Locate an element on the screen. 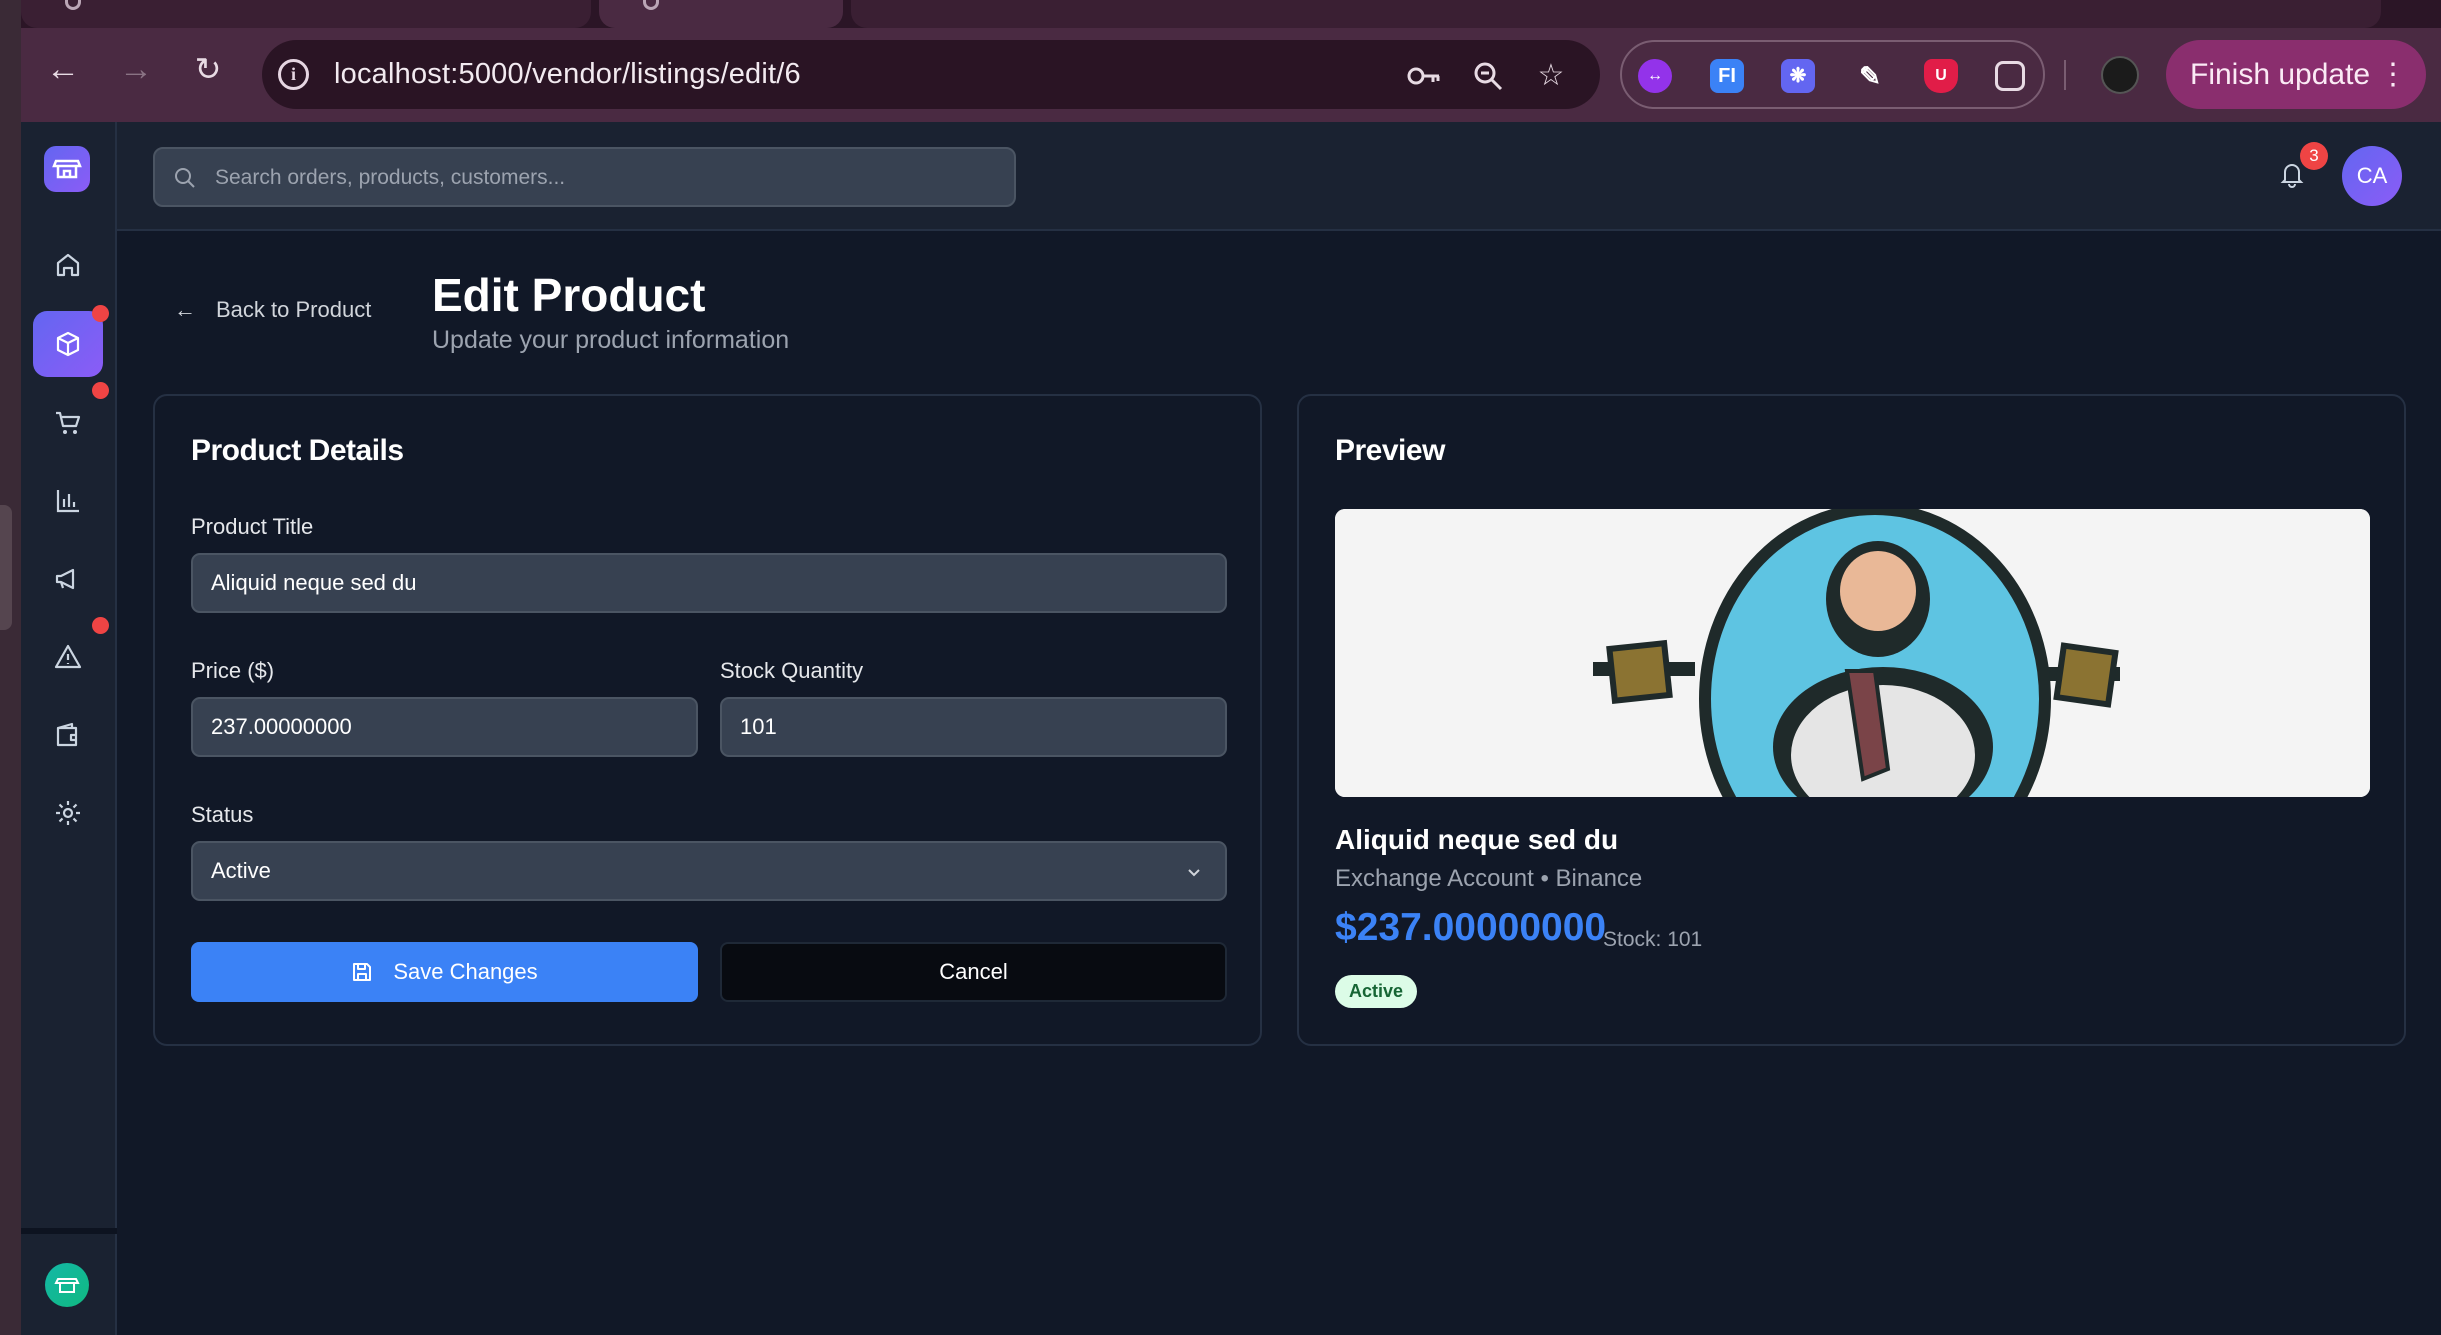 The width and height of the screenshot is (2441, 1335). arrow-left-icon: ← is located at coordinates (185, 309).